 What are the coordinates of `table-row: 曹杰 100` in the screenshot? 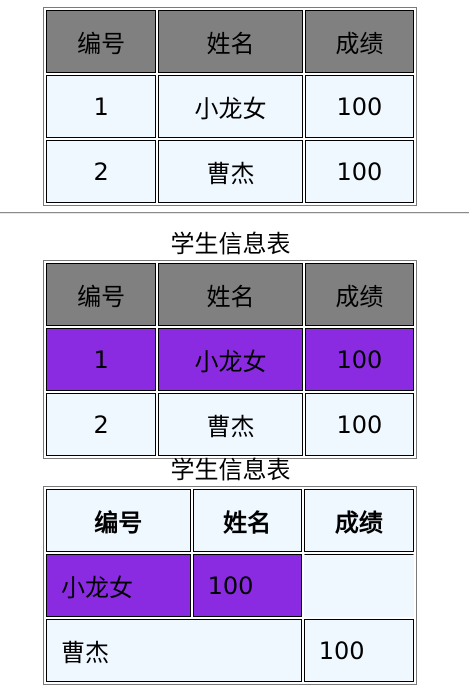 It's located at (230, 650).